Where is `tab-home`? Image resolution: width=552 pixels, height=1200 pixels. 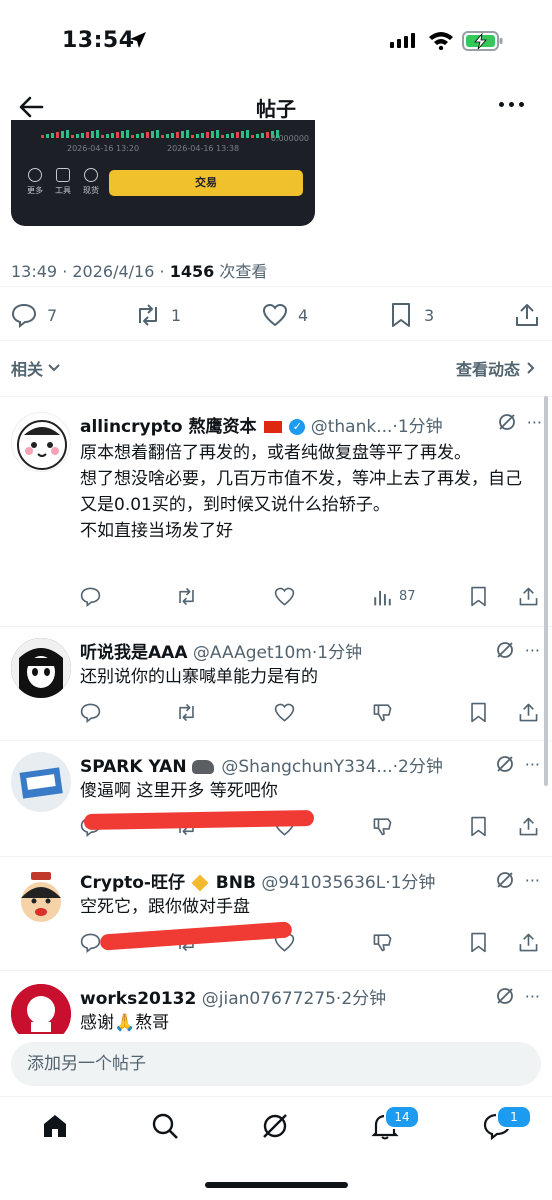 tab-home is located at coordinates (56, 1127).